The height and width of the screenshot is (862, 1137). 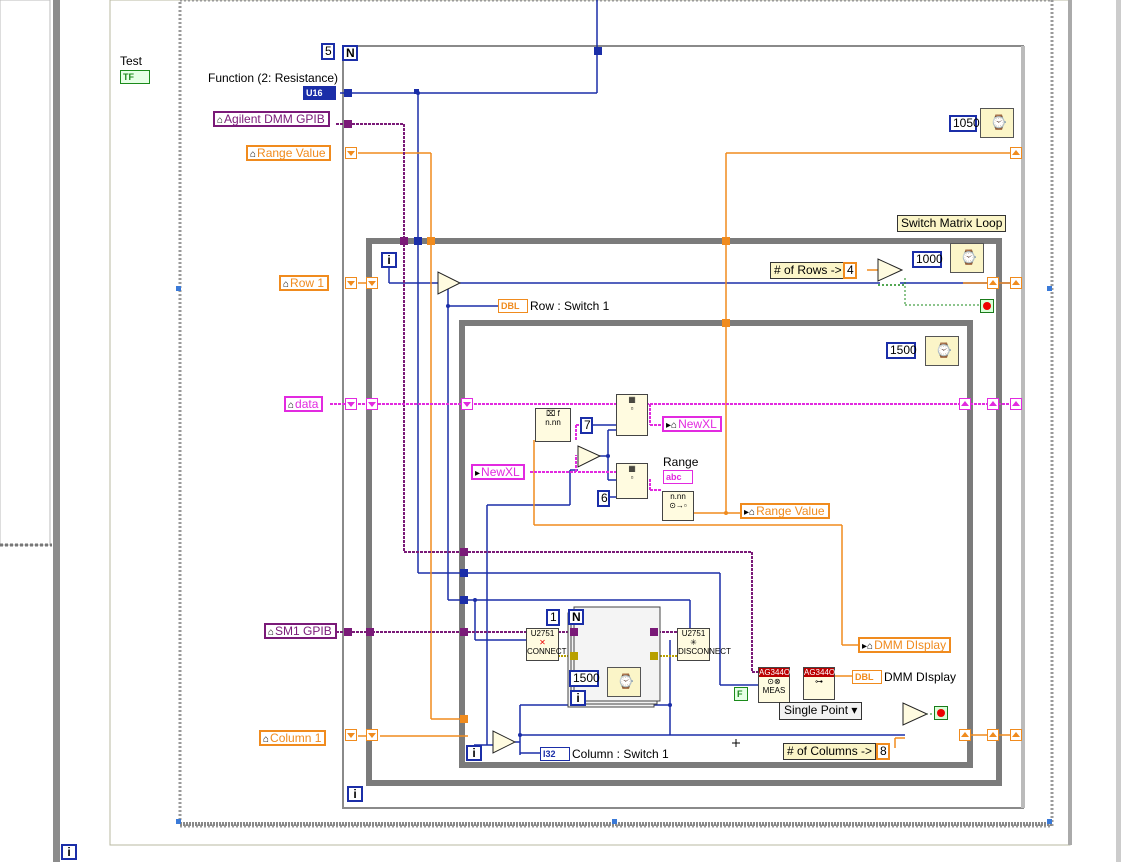 I want to click on newxl-label: NewXL, so click(x=500, y=472).